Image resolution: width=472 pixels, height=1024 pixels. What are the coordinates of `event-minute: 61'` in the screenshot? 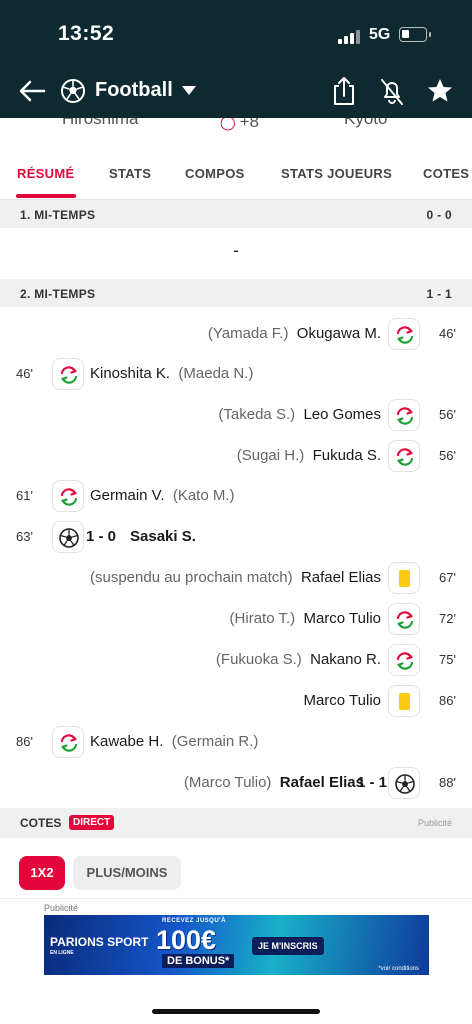 It's located at (24, 495).